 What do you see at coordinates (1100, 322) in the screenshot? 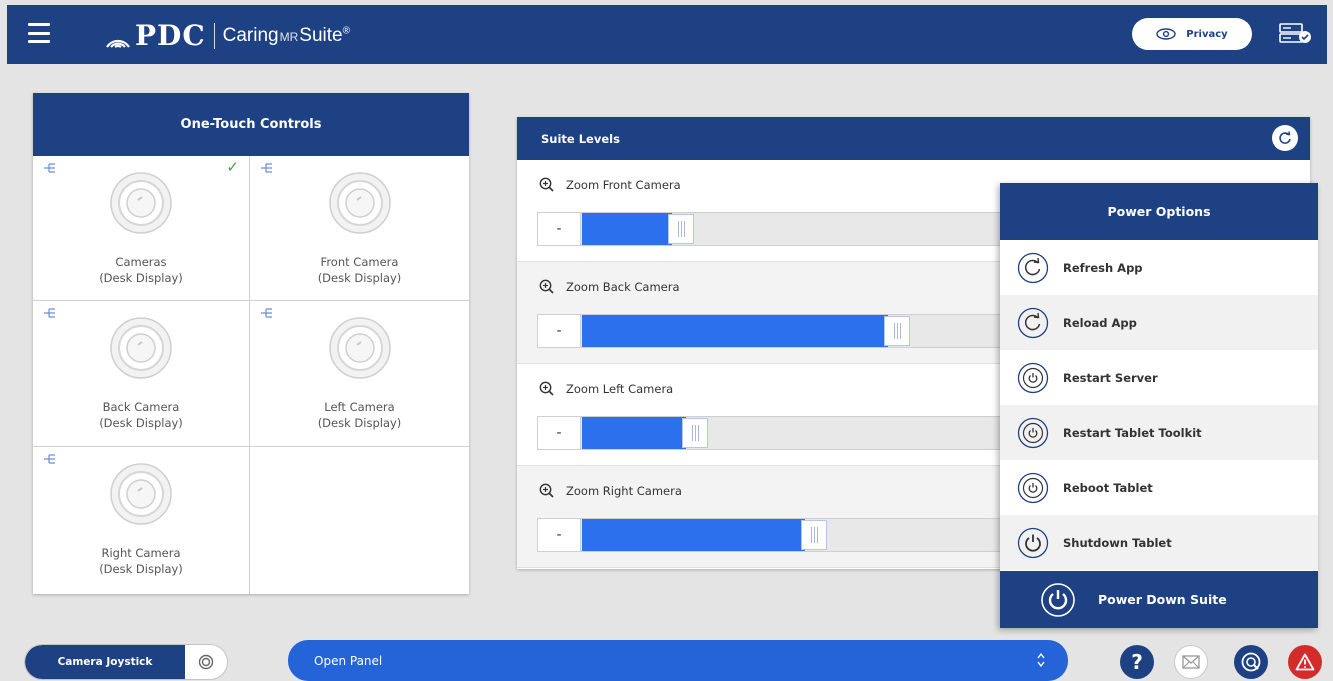
I see `power-option-label: Reload App` at bounding box center [1100, 322].